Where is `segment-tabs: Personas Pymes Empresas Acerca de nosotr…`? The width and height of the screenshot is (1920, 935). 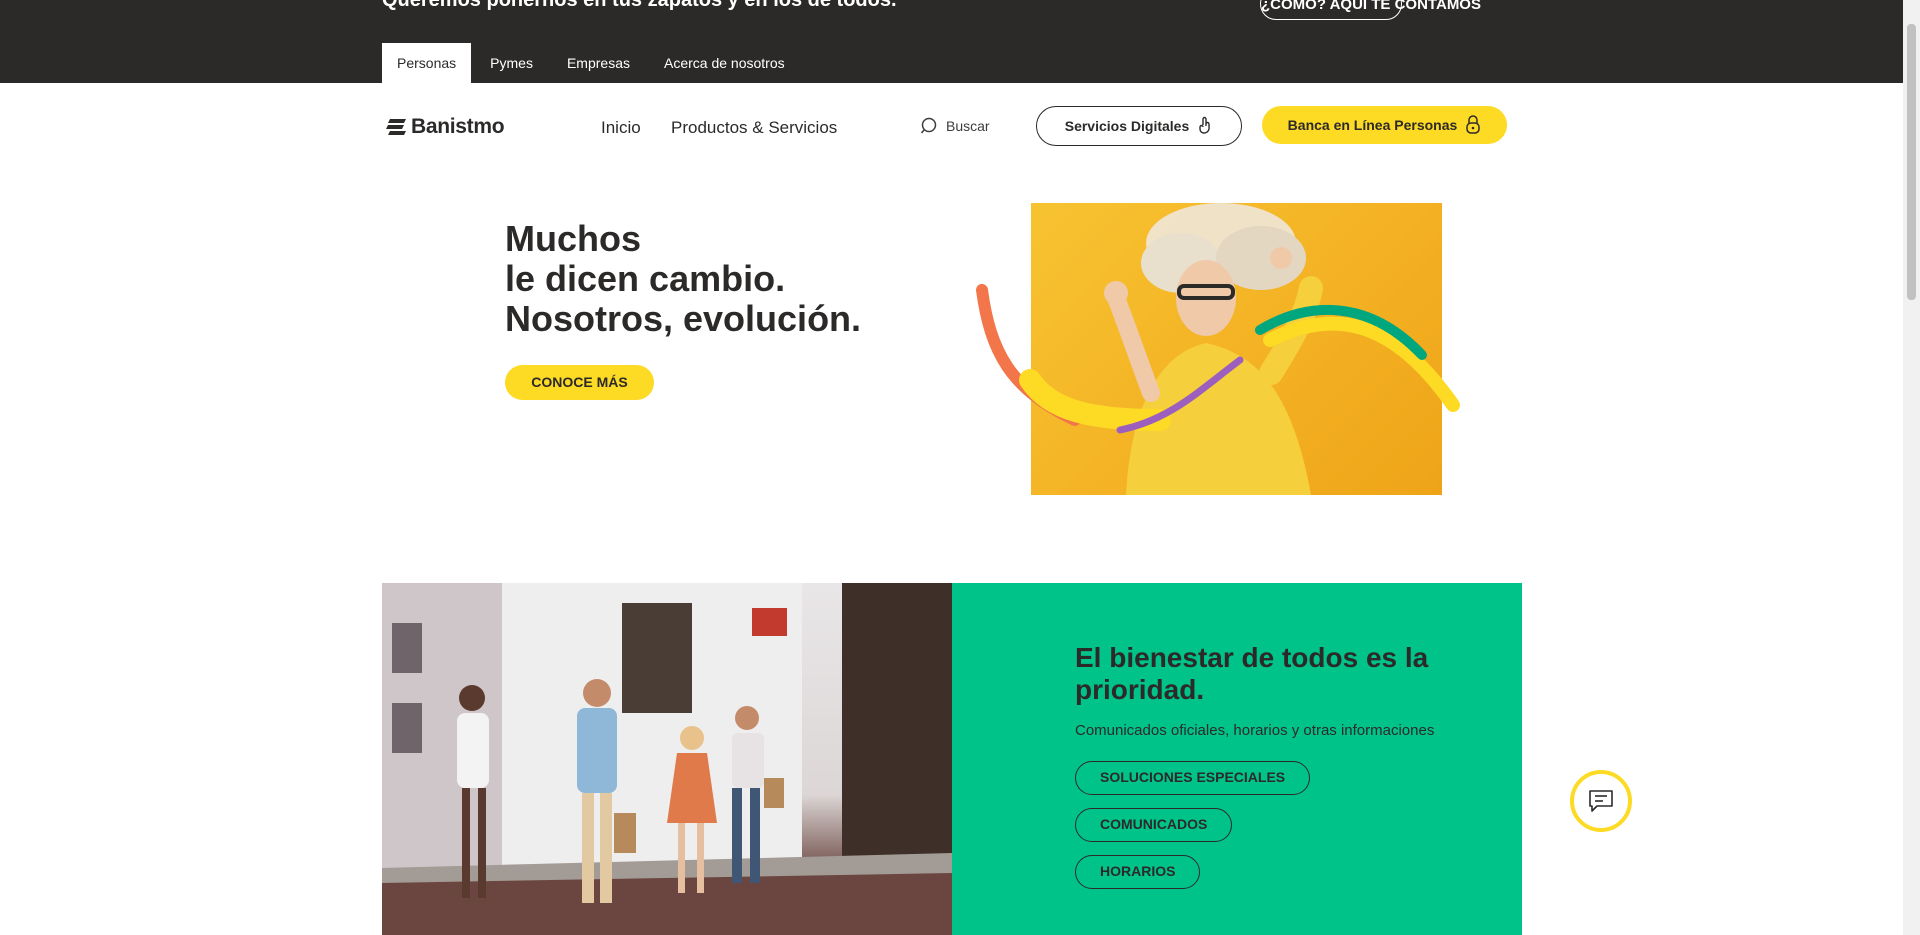
segment-tabs: Personas Pymes Empresas Acerca de nosotr… is located at coordinates (593, 63).